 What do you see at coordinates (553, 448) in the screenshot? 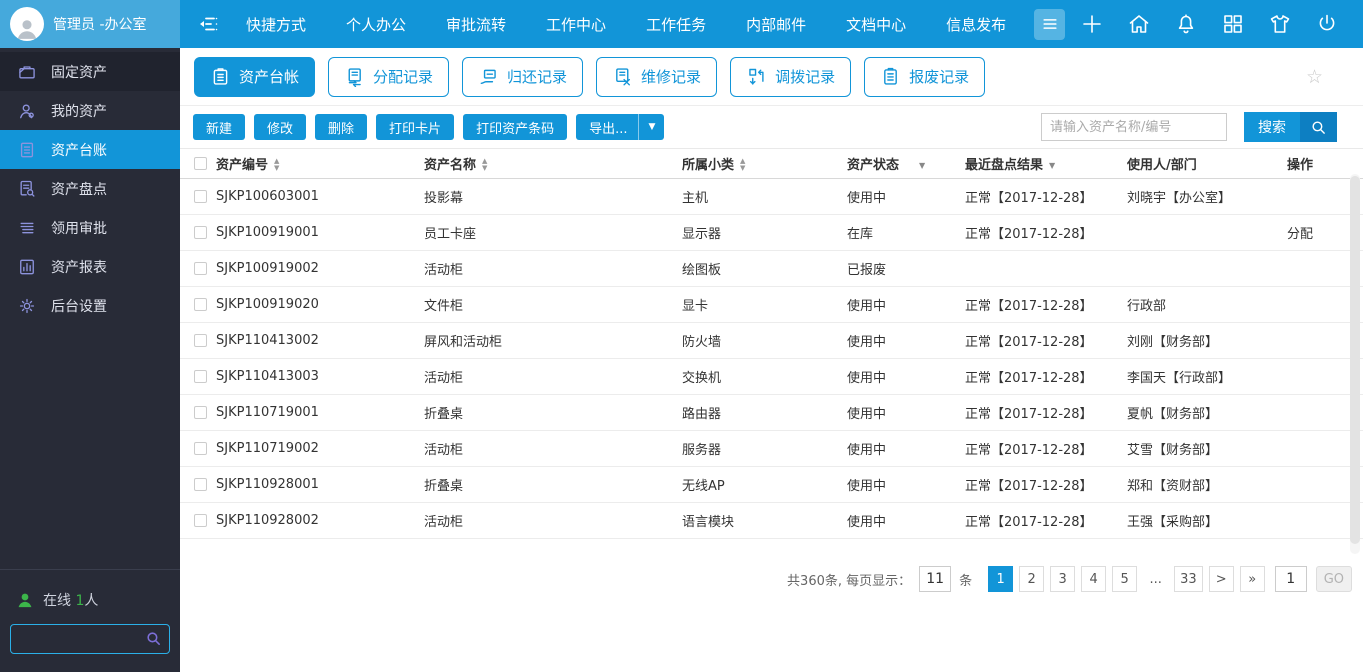
I see `asset-name: 活动柜` at bounding box center [553, 448].